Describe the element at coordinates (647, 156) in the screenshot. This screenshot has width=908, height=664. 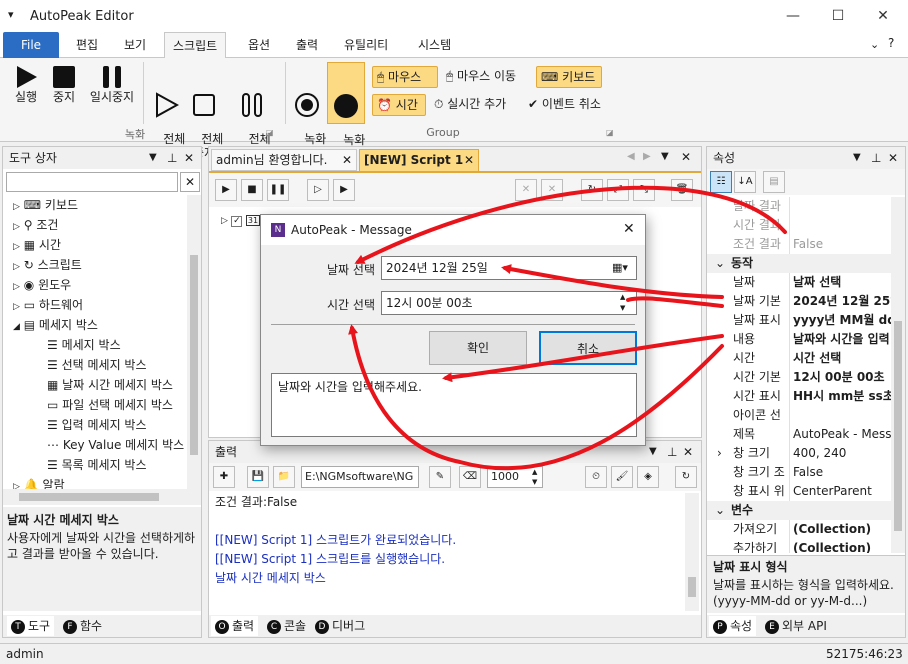
I see `tab-scroll-right-icon: ▶` at that location.